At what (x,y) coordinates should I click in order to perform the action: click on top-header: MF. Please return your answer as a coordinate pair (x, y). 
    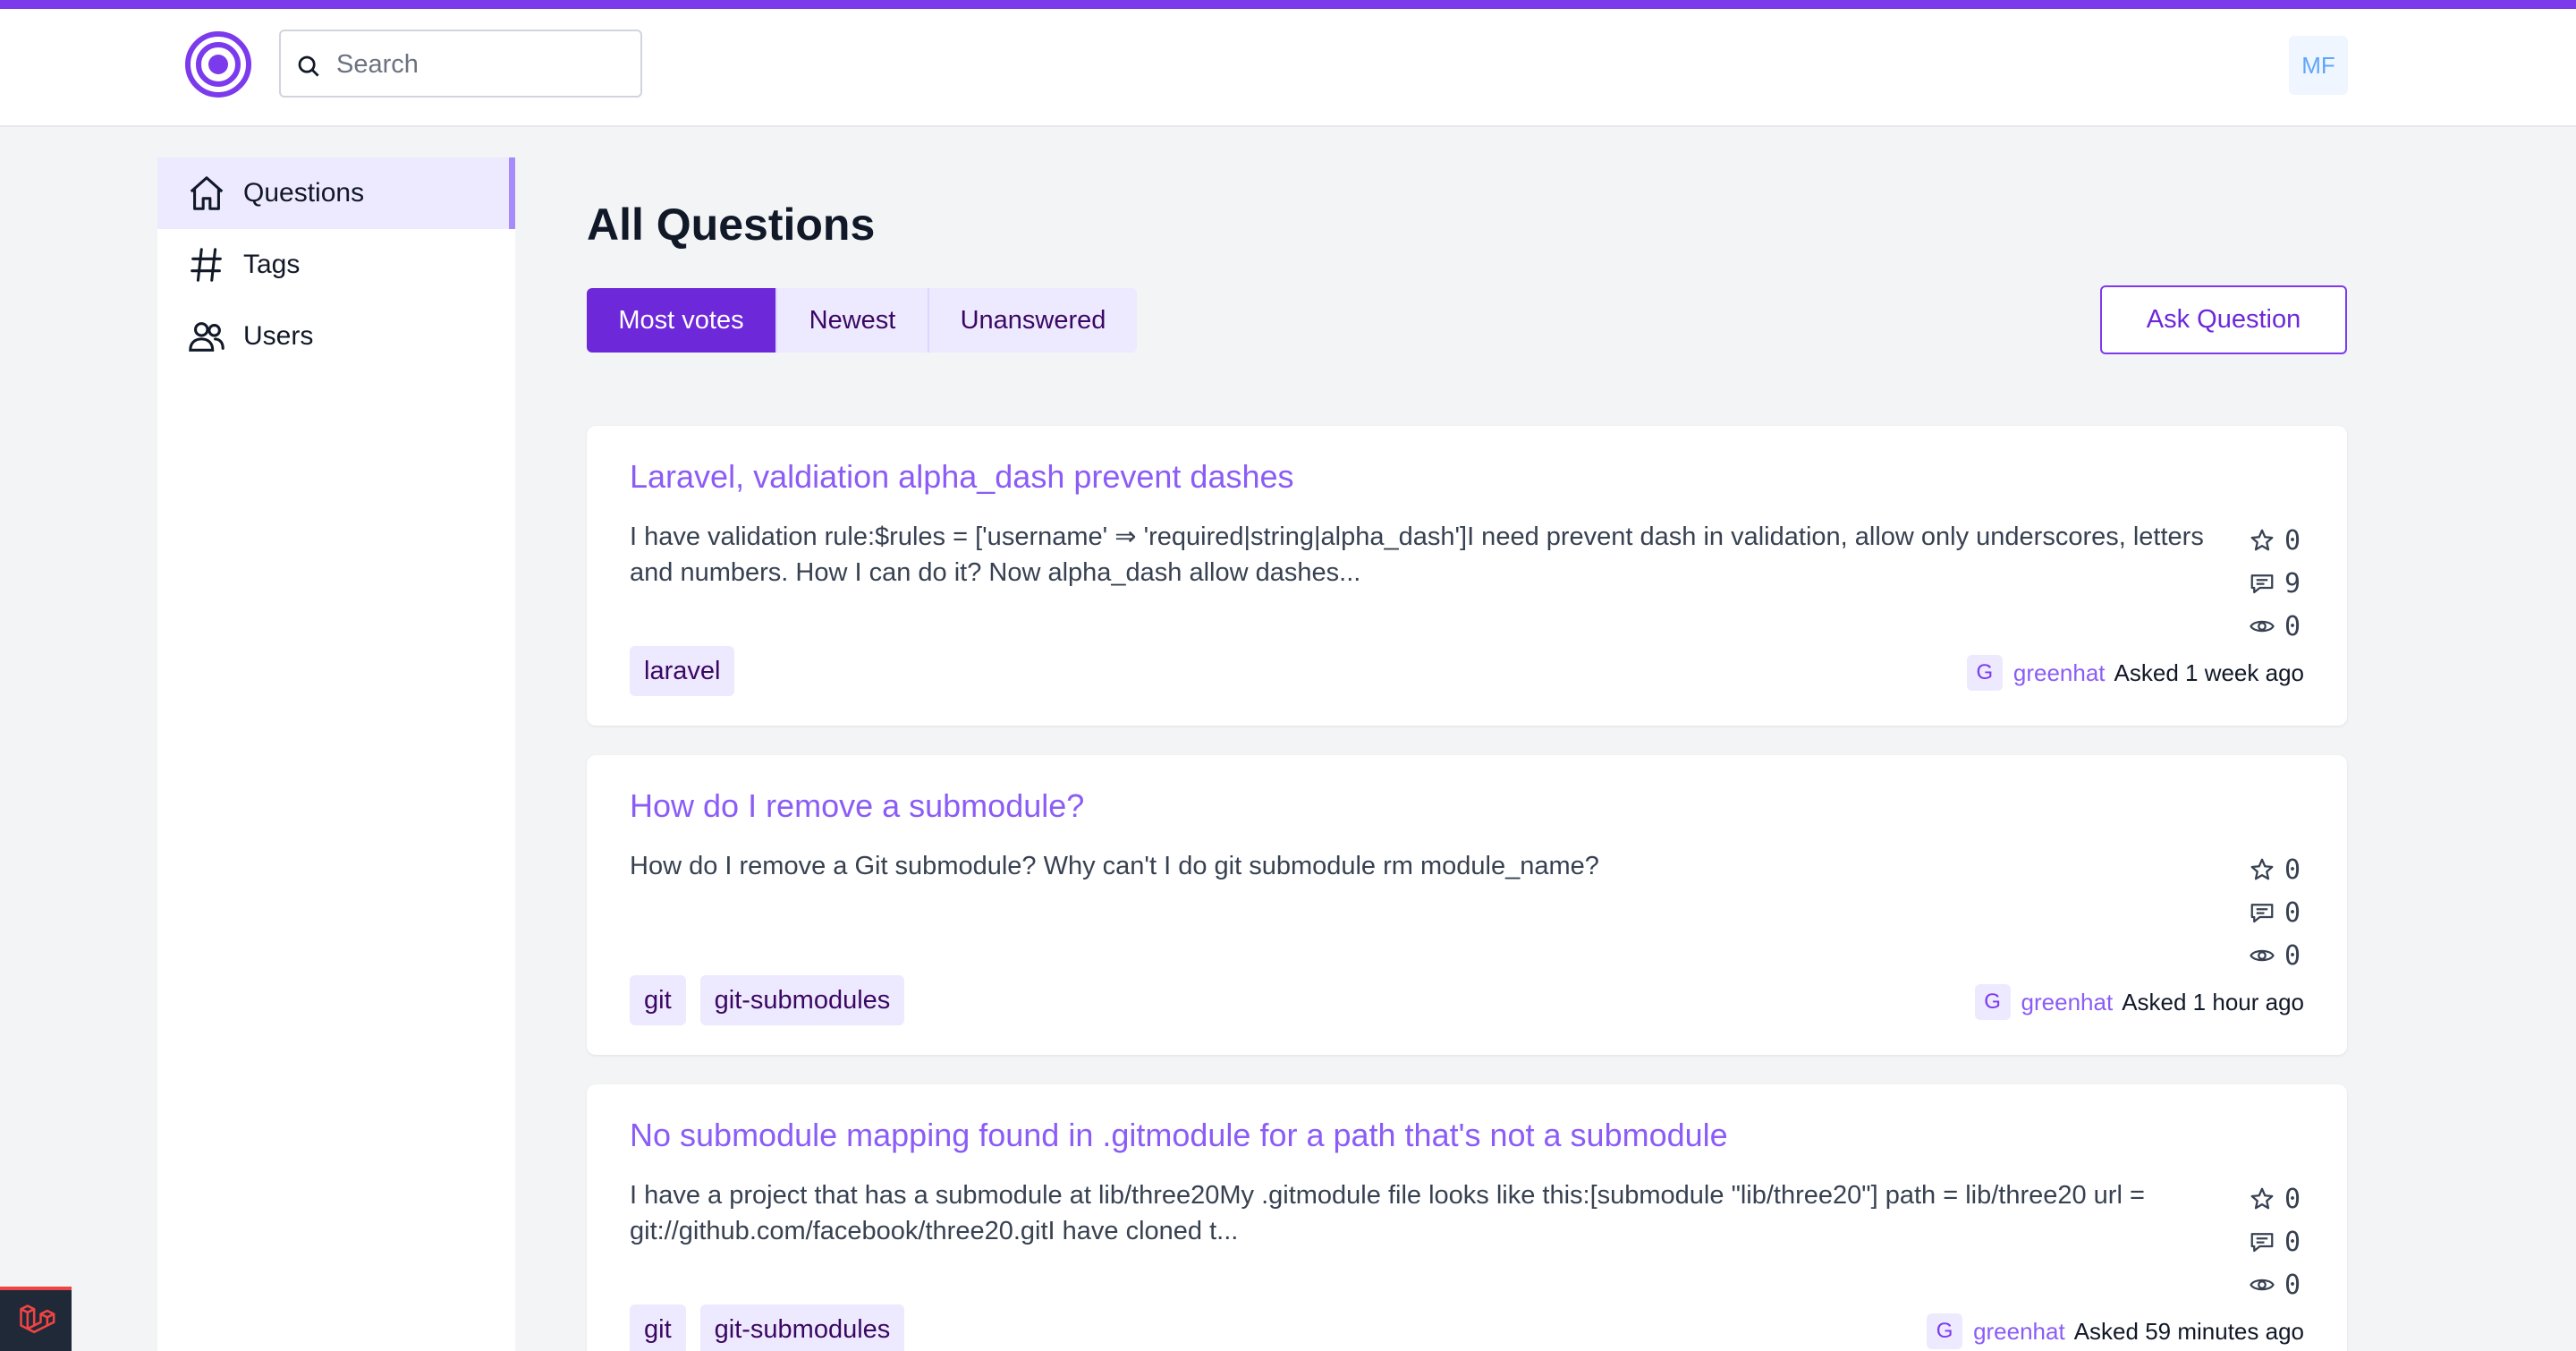
    Looking at the image, I should click on (1288, 68).